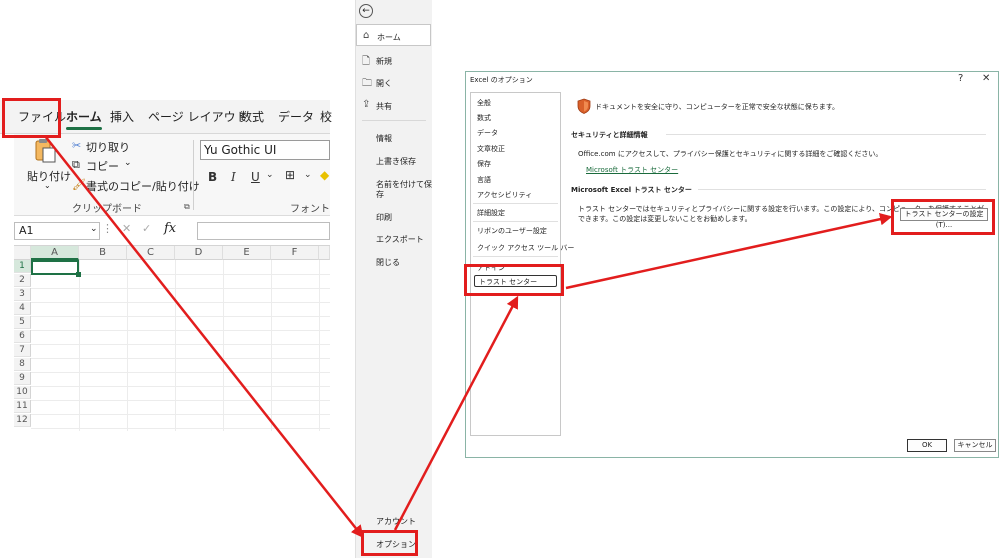 Image resolution: width=1000 pixels, height=558 pixels. What do you see at coordinates (729, 251) in the screenshot?
I see `arrow-trust-center-to-settings` at bounding box center [729, 251].